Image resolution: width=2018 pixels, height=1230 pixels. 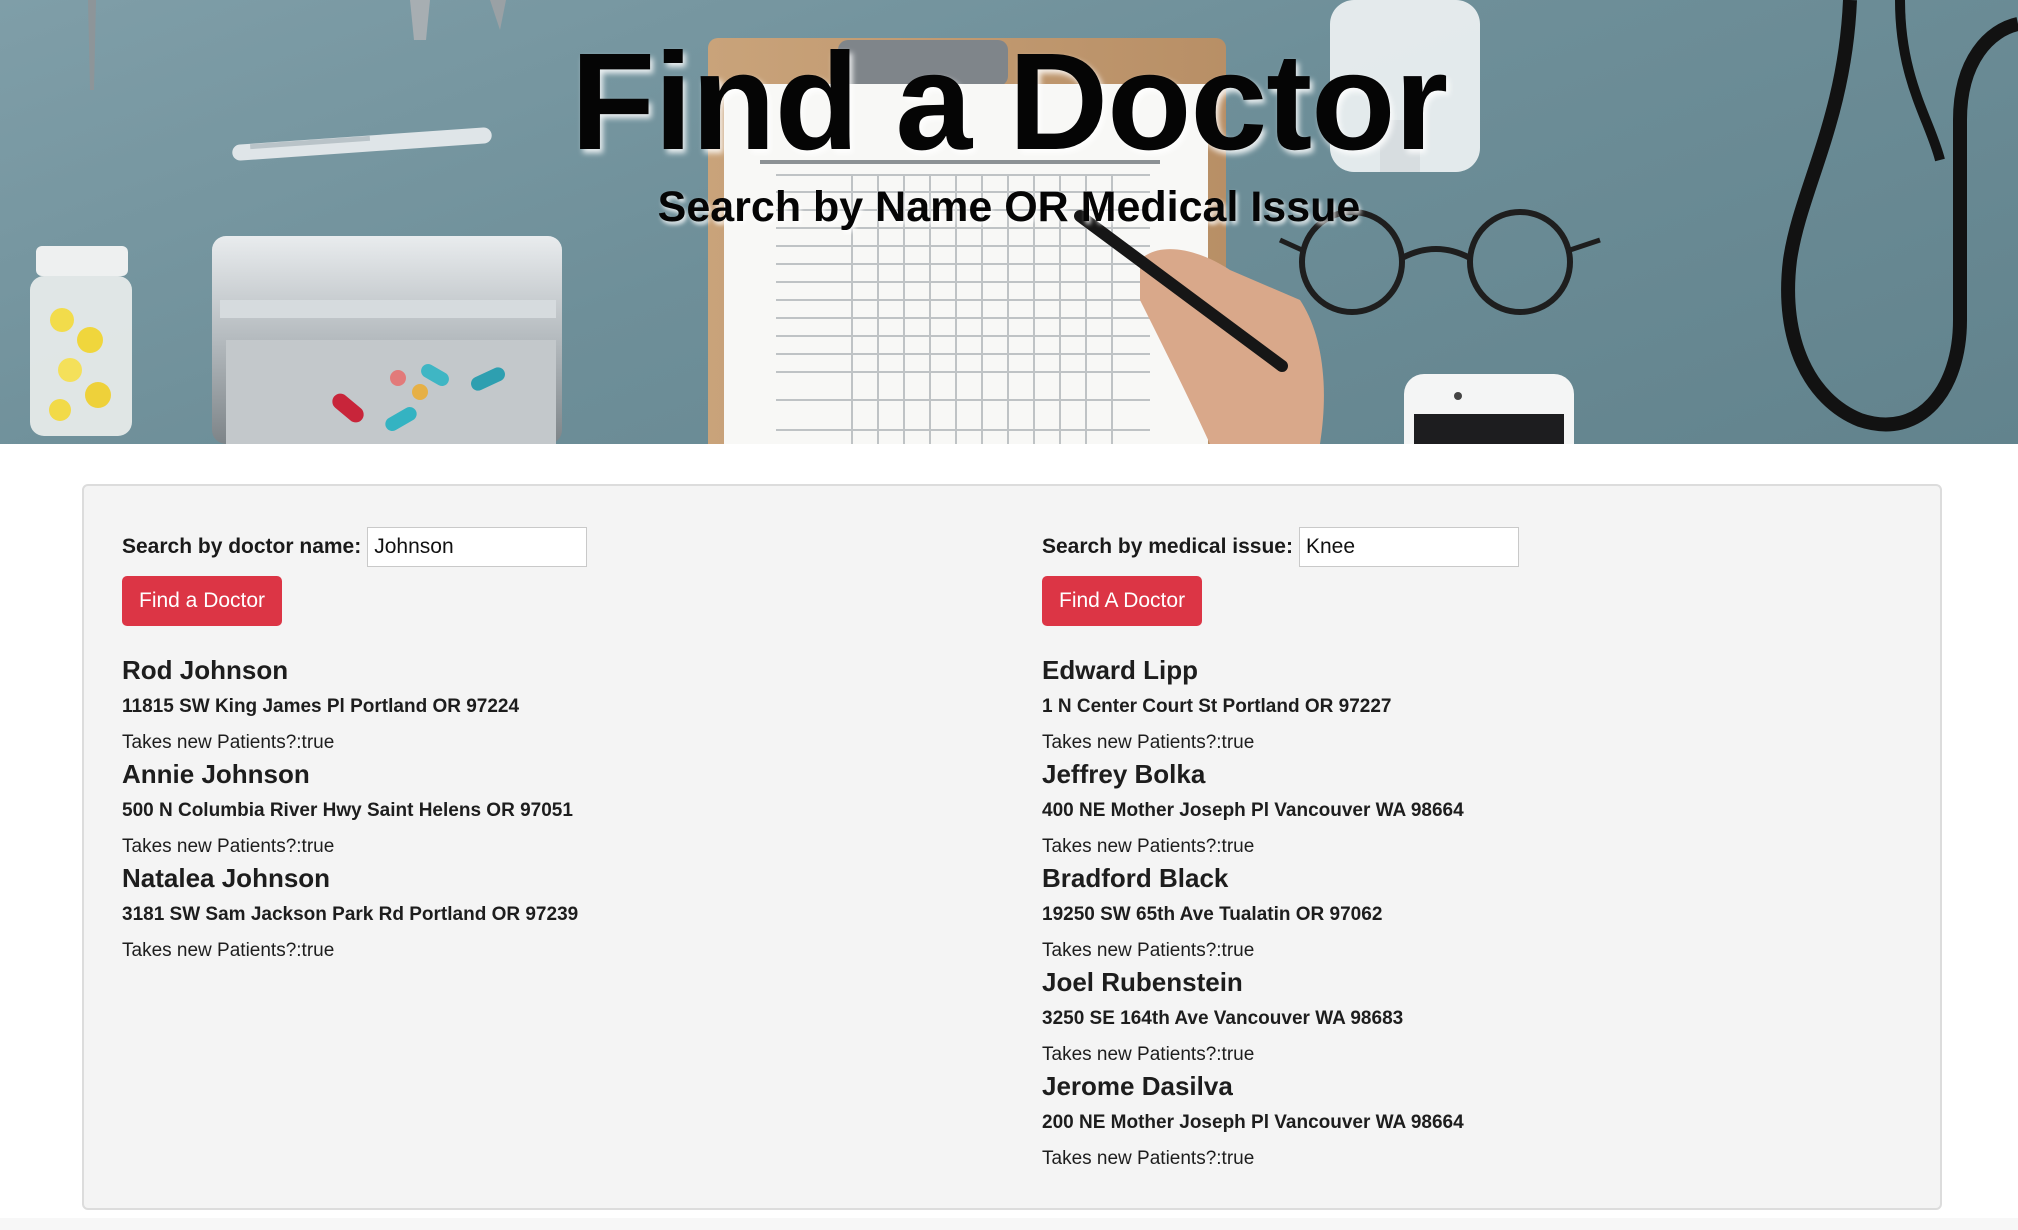 I want to click on doctor-address: 19250 SW 65th Ave Tualatin OR 97062, so click(x=1212, y=914).